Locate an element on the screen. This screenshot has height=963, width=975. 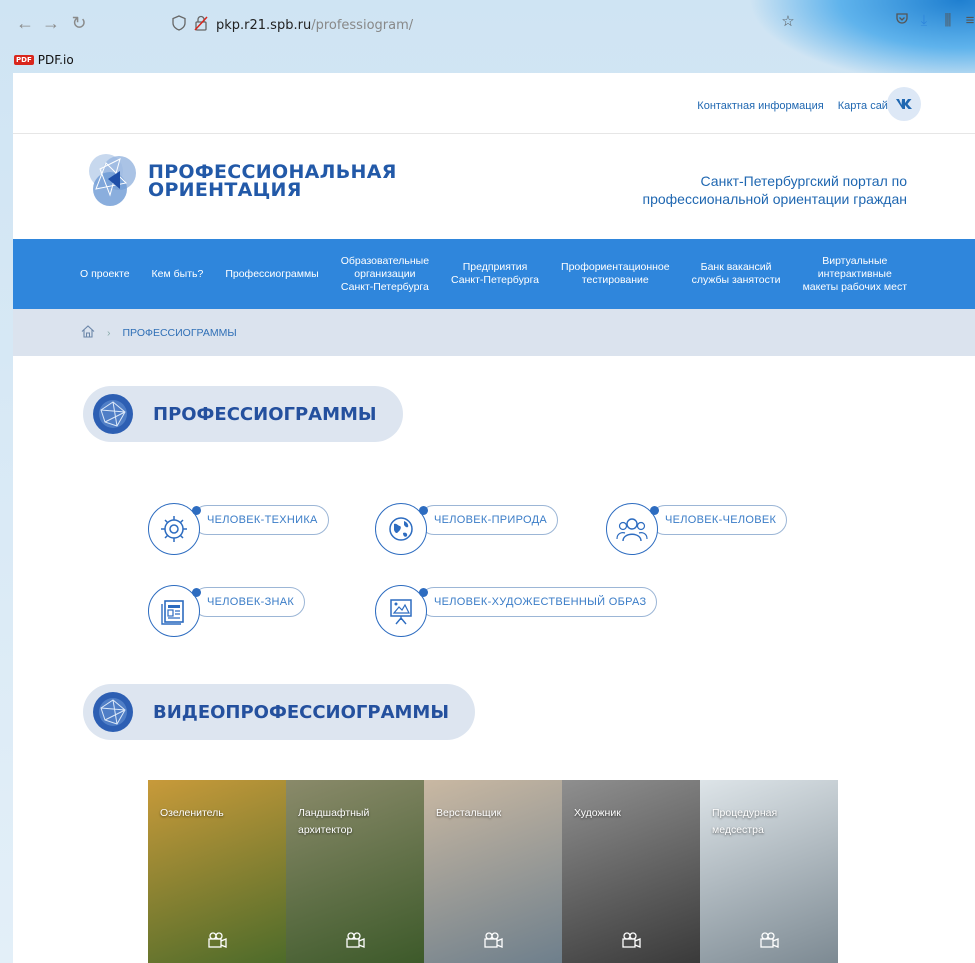
logo-text: ПРОФЕССИОНАЛЬНАЯ ОРИЕНТАЦИЯ is located at coordinates (272, 182).